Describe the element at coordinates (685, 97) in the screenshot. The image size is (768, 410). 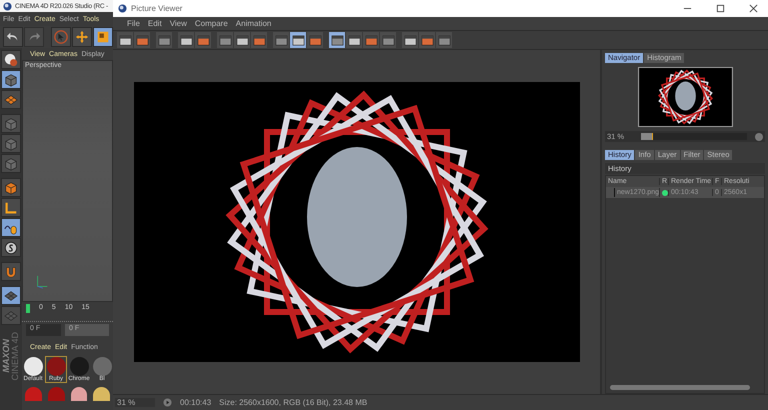
I see `thumbnail-drawing` at that location.